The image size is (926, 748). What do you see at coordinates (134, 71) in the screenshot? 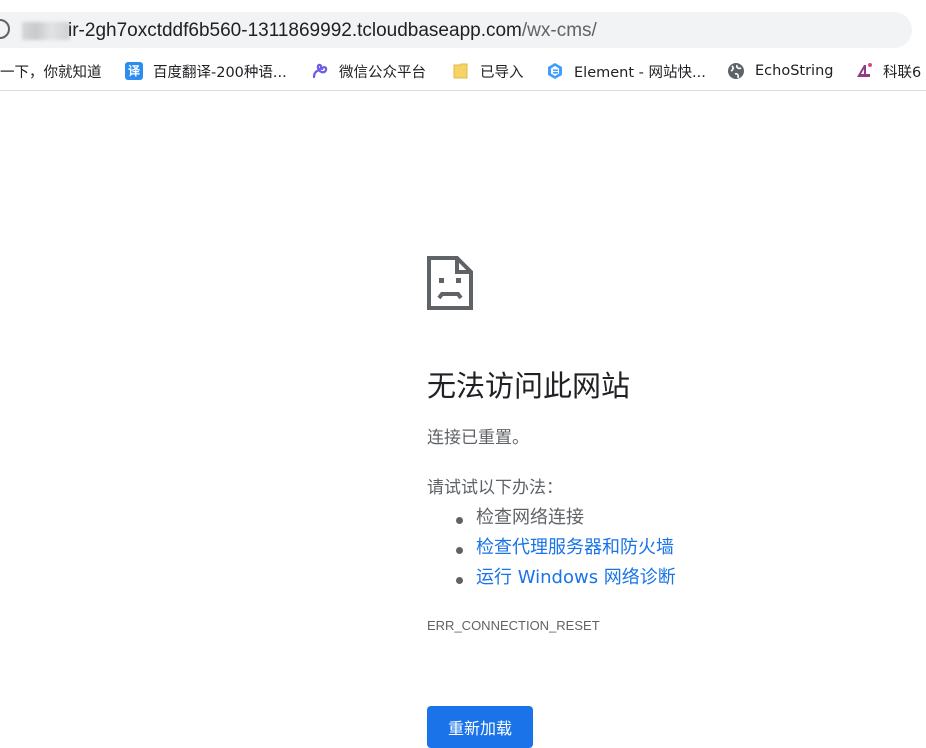
I see `translate-icon: 译` at bounding box center [134, 71].